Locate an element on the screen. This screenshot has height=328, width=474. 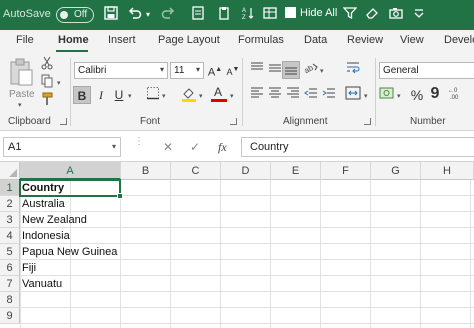
toggle-knob is located at coordinates (64, 15).